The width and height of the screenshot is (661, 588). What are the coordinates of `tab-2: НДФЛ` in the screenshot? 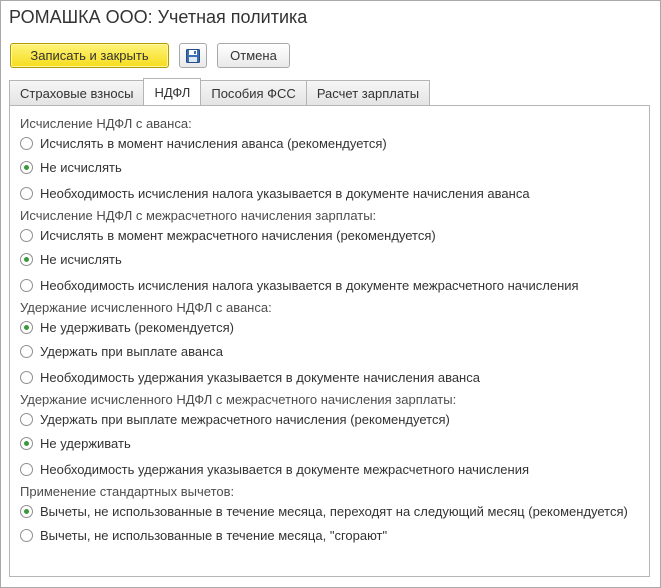 It's located at (172, 91).